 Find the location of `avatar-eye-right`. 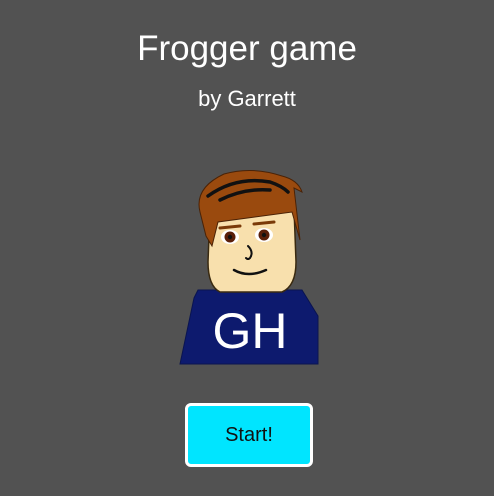

avatar-eye-right is located at coordinates (264, 235).